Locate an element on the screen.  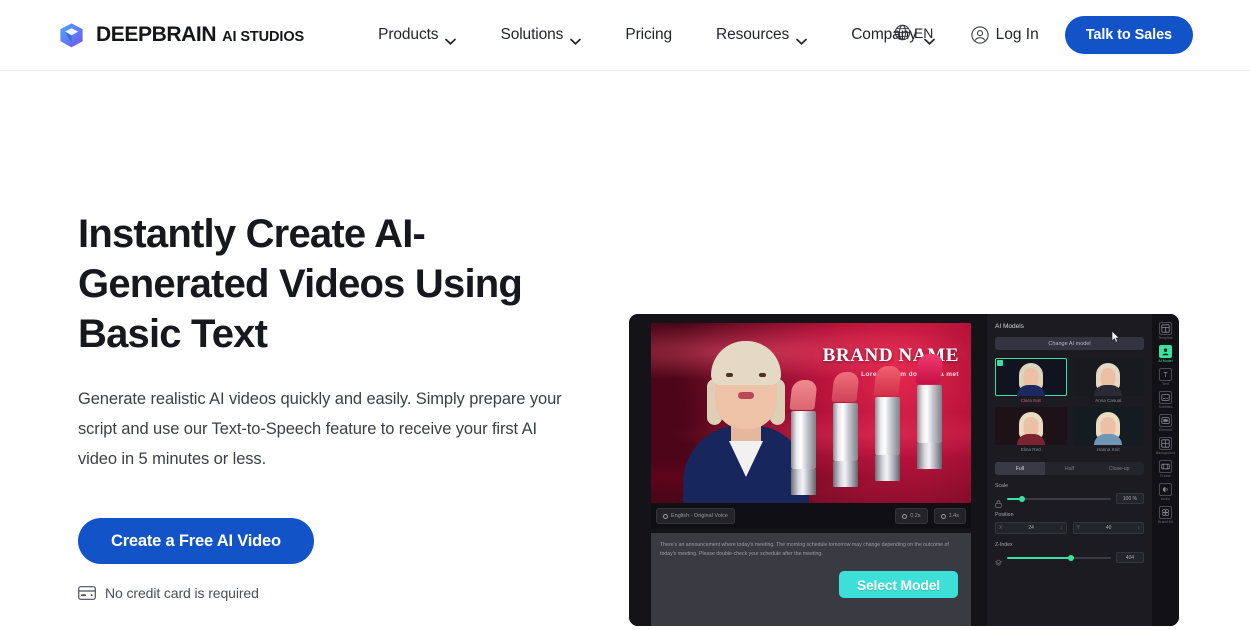
model-card-0: Clara Suit is located at coordinates (1031, 380).